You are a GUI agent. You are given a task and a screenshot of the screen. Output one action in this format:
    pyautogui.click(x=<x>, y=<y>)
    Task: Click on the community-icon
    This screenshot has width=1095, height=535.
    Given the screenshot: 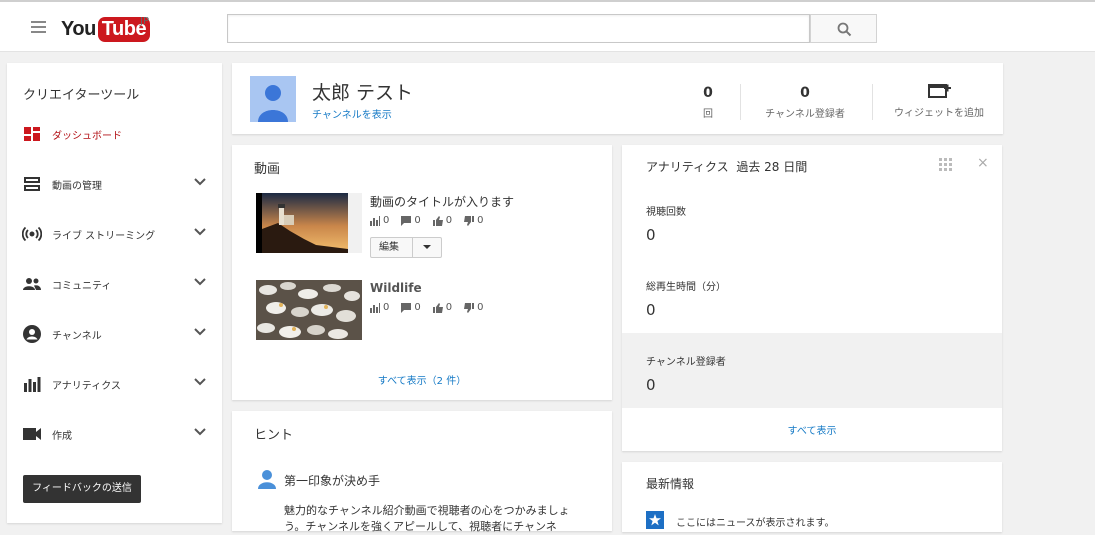 What is the action you would take?
    pyautogui.click(x=32, y=284)
    